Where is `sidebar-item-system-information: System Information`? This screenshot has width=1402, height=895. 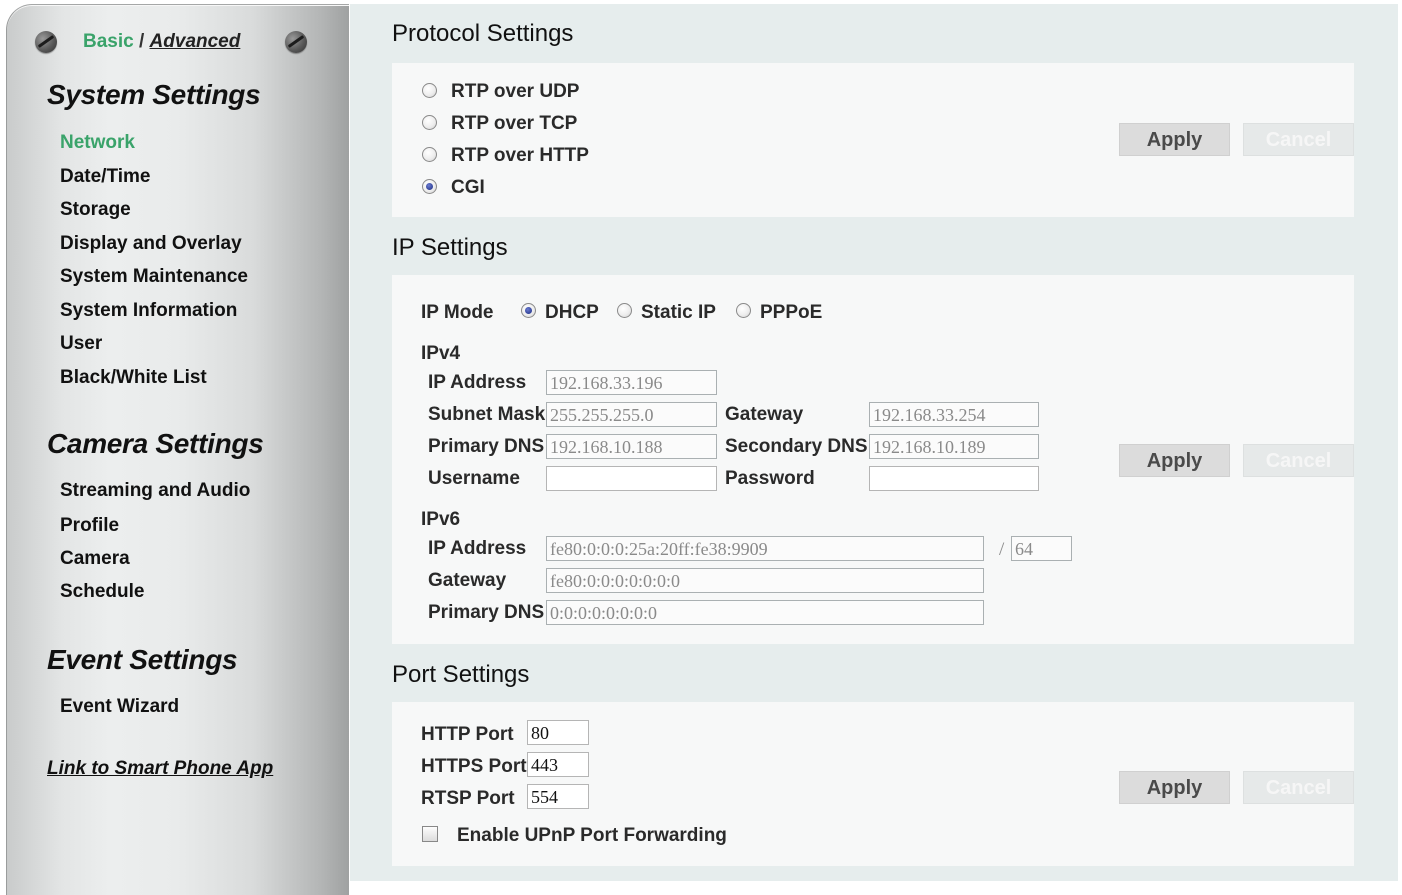 sidebar-item-system-information: System Information is located at coordinates (148, 311).